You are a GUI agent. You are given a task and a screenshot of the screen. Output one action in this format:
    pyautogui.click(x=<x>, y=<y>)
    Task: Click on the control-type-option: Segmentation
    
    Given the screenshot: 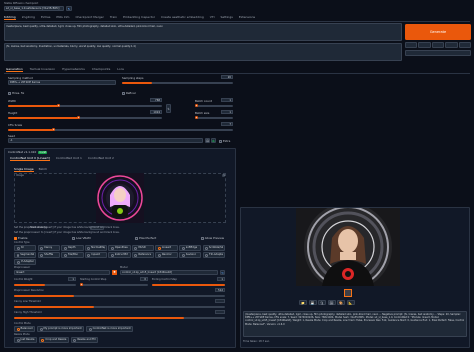 What is the action you would take?
    pyautogui.click(x=25, y=255)
    